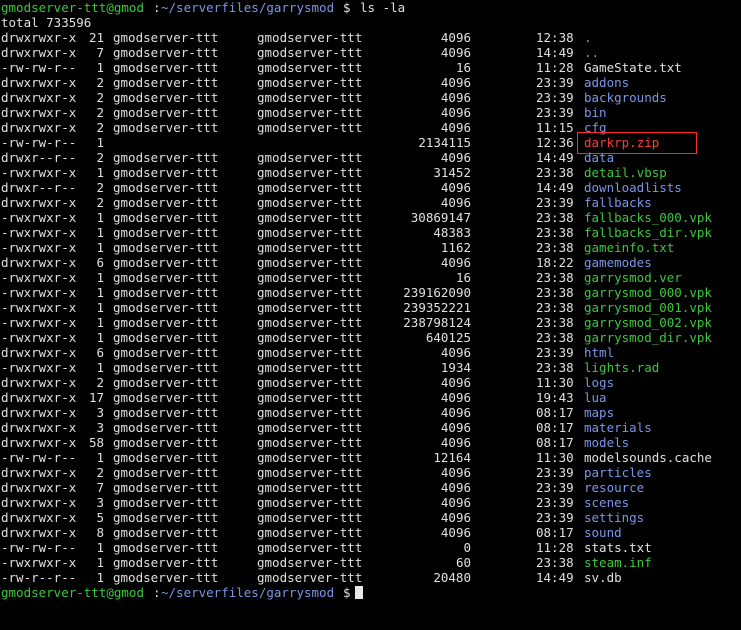  Describe the element at coordinates (555, 67) in the screenshot. I see `file-time: 11:28` at that location.